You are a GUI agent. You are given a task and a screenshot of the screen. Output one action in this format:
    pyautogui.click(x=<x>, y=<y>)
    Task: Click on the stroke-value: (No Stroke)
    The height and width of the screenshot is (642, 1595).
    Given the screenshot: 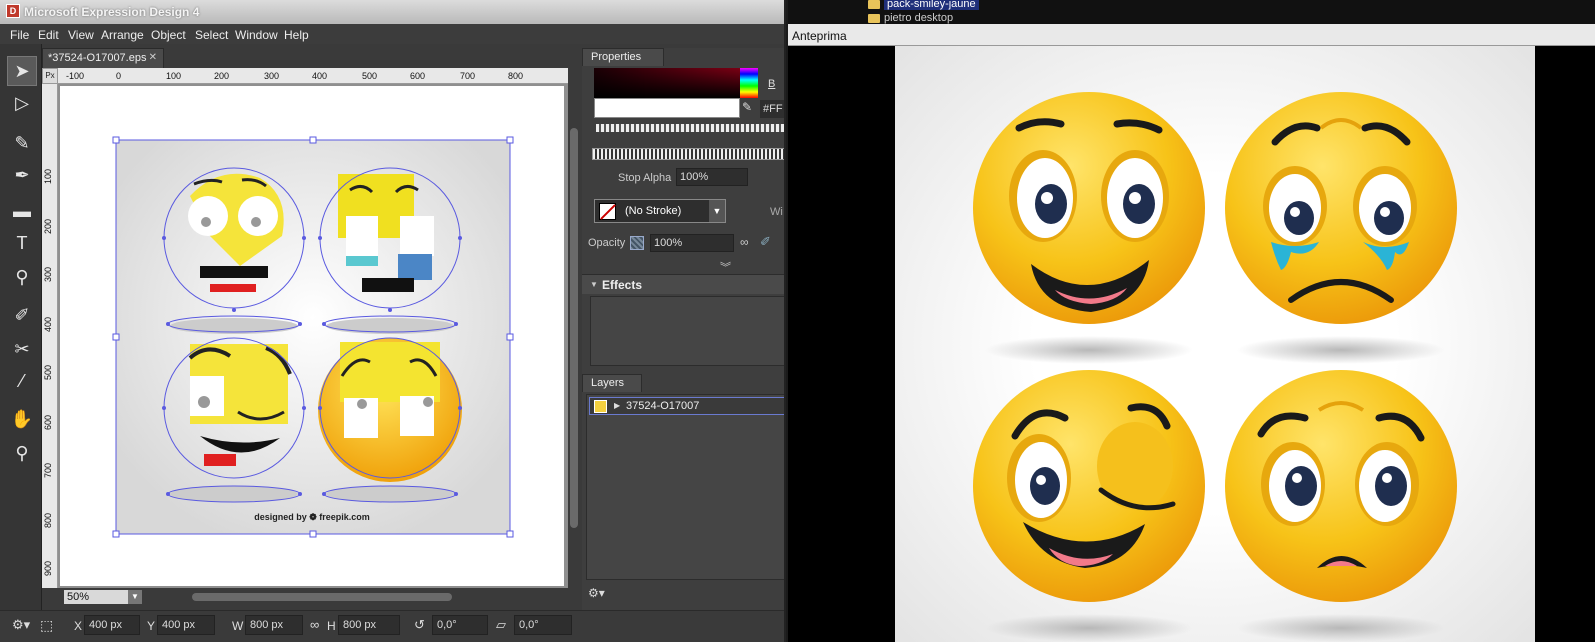 What is the action you would take?
    pyautogui.click(x=653, y=211)
    